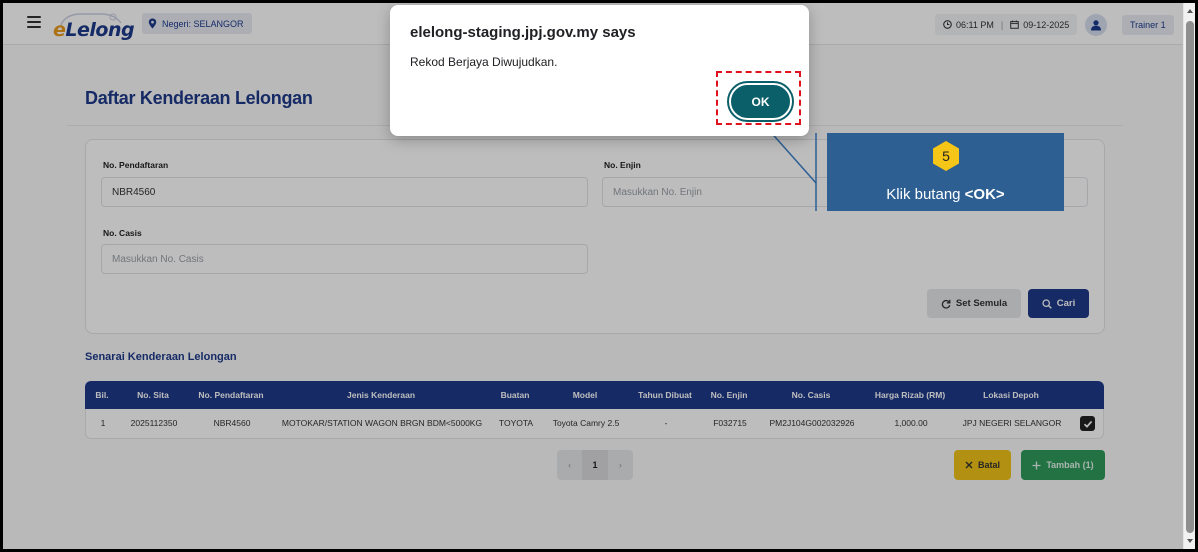 This screenshot has width=1198, height=552. I want to click on scroll-down-icon, so click(1190, 541).